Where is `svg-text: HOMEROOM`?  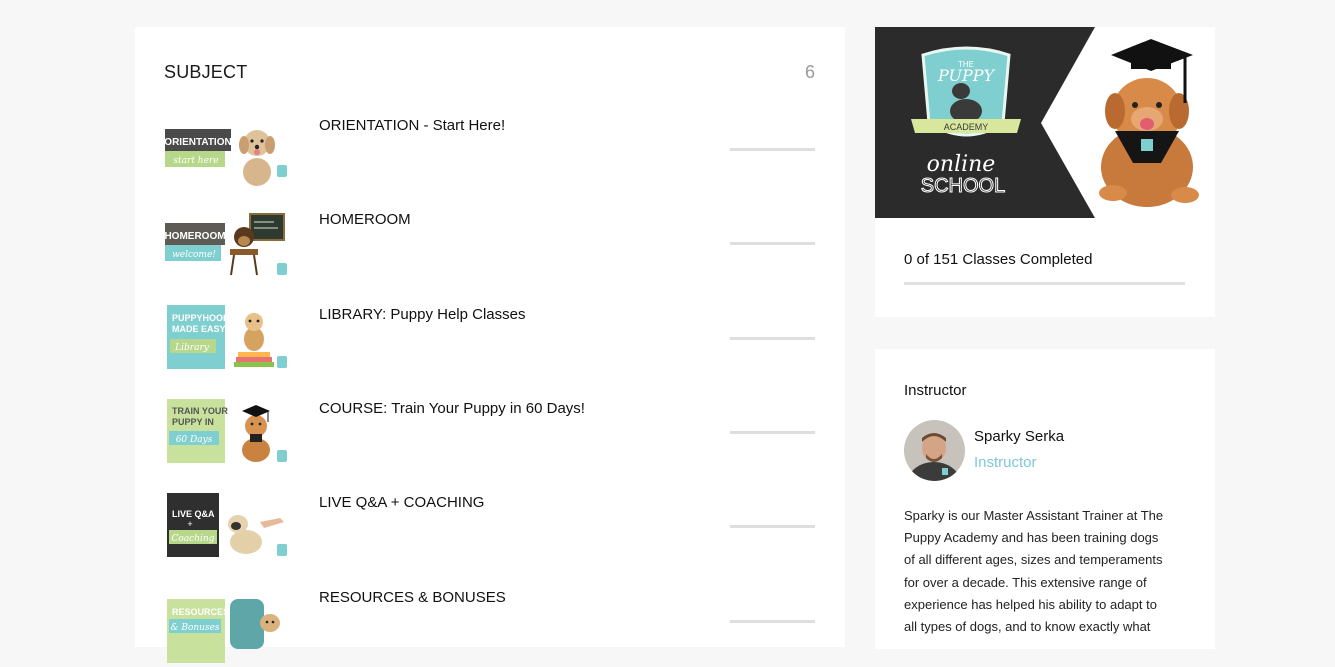 svg-text: HOMEROOM is located at coordinates (194, 236).